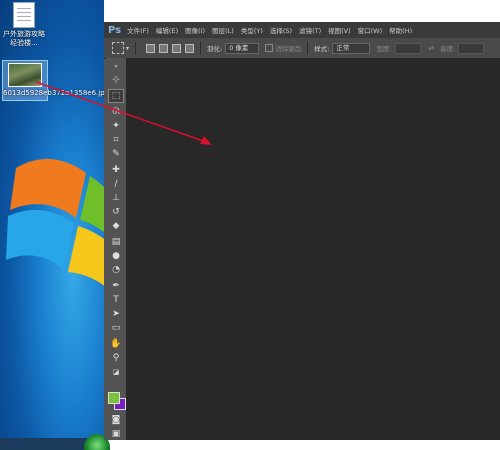  What do you see at coordinates (322, 49) in the screenshot?
I see `style-label: 样式:` at bounding box center [322, 49].